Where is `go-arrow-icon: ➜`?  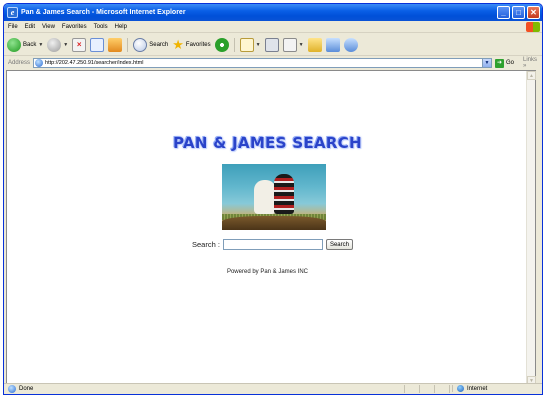
go-arrow-icon: ➜ is located at coordinates (499, 63).